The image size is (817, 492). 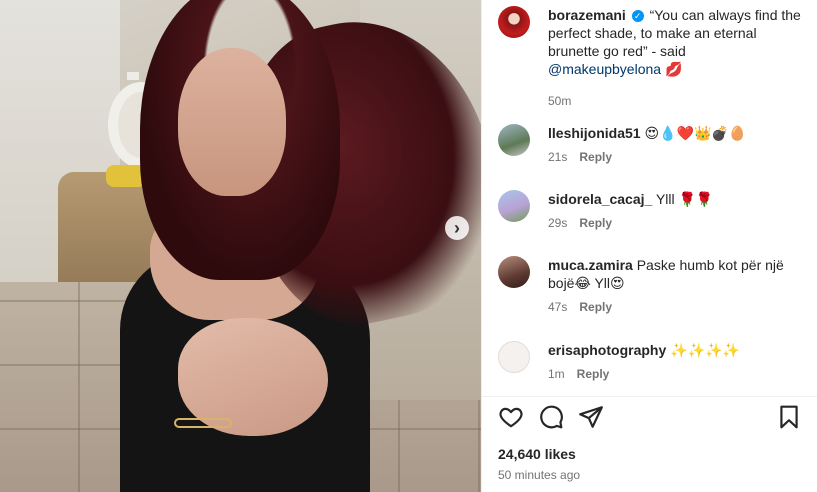 What do you see at coordinates (650, 418) in the screenshot?
I see `action-bar` at bounding box center [650, 418].